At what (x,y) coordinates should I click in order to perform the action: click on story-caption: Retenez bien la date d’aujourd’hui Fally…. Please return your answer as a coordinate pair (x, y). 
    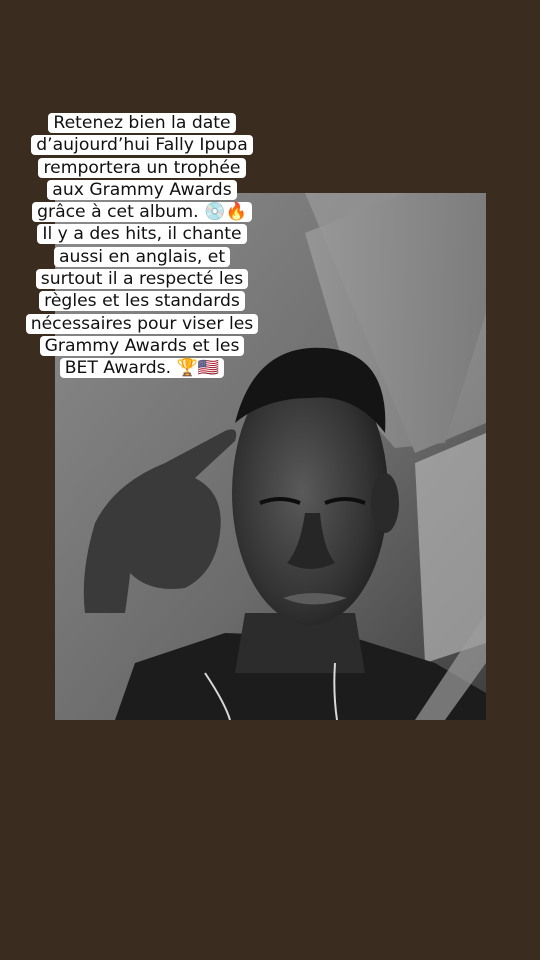
    Looking at the image, I should click on (142, 246).